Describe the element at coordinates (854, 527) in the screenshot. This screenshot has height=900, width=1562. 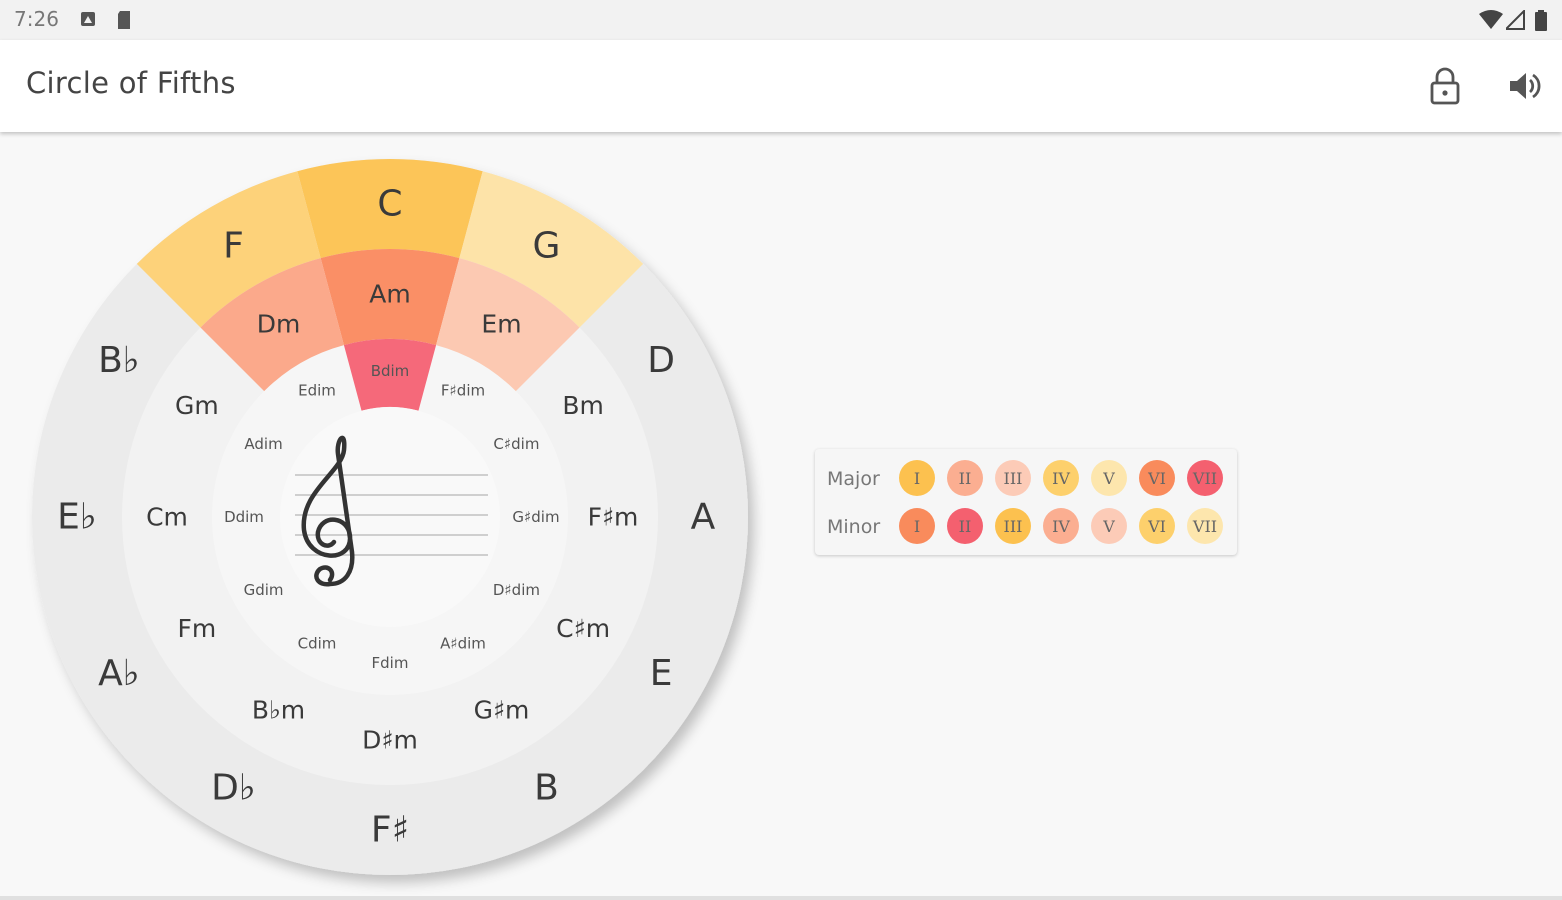
I see `minor-label: Minor` at that location.